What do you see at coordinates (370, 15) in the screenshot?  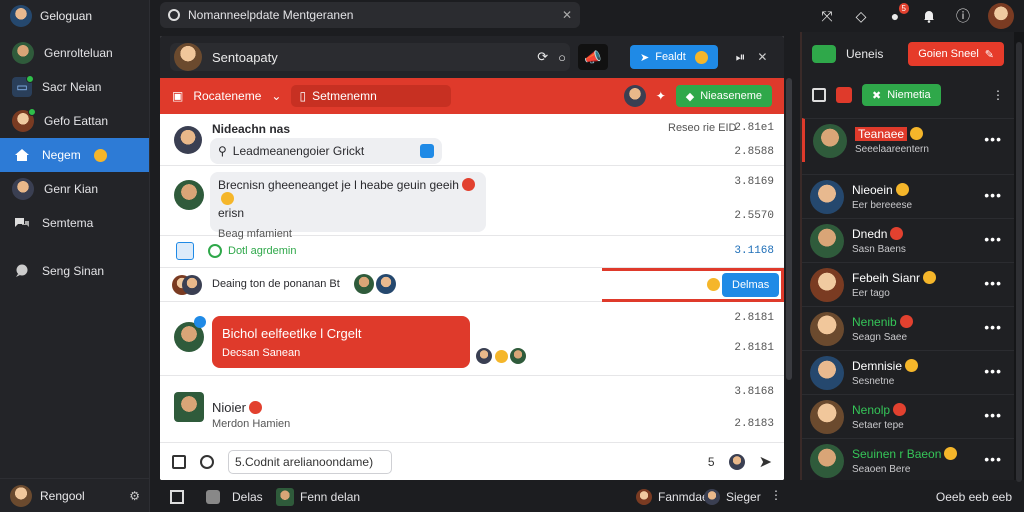 I see `global-search: Nomanneelpdate Mentgeranen ✕` at bounding box center [370, 15].